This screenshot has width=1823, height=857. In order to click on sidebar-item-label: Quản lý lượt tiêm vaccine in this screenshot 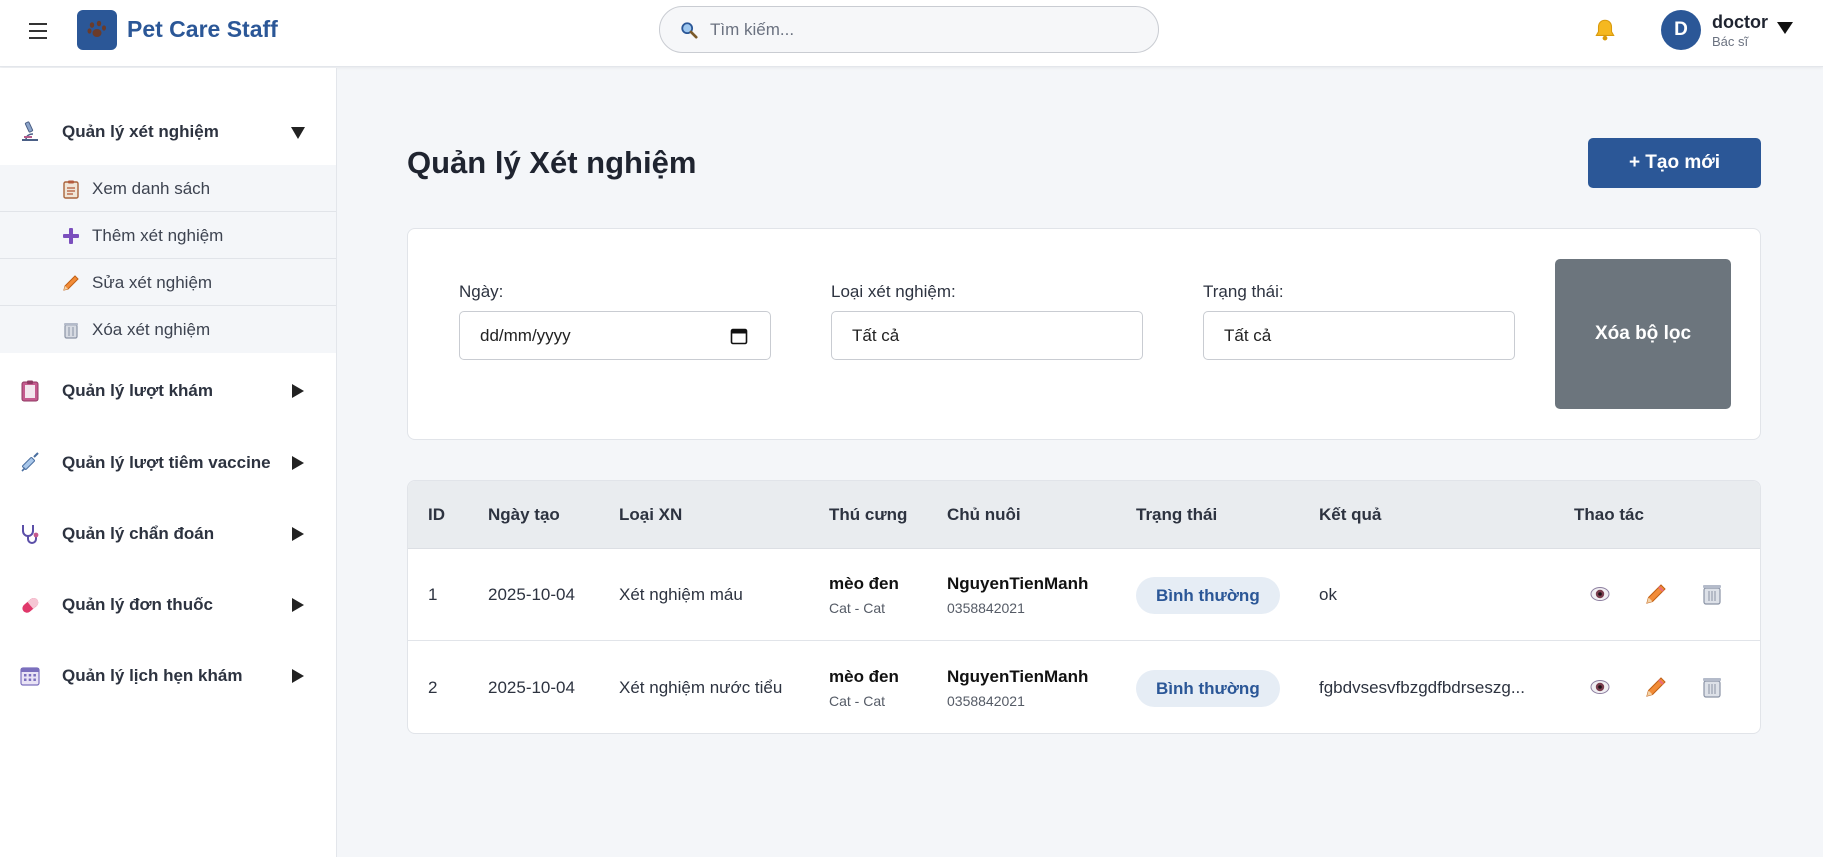, I will do `click(166, 462)`.